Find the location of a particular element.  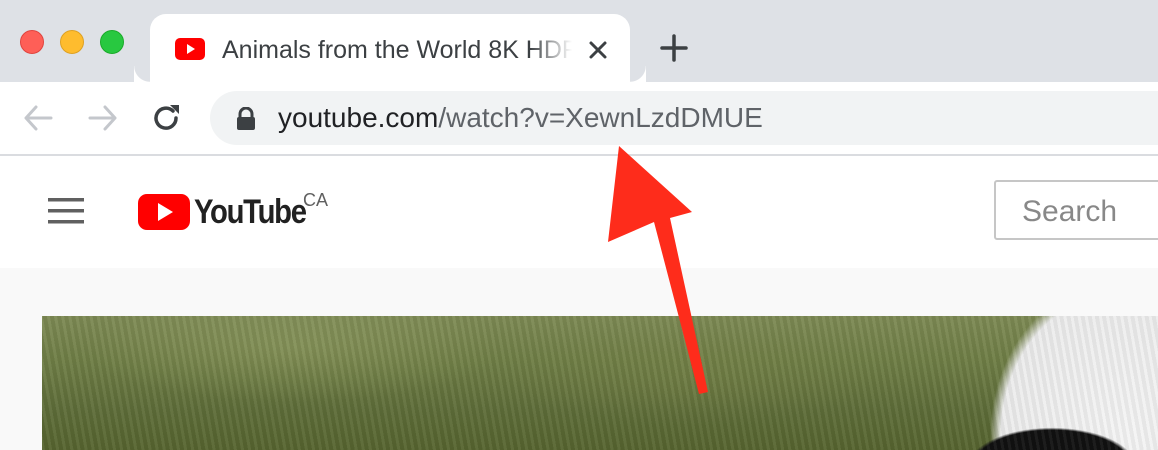

youtube-play-icon is located at coordinates (164, 212).